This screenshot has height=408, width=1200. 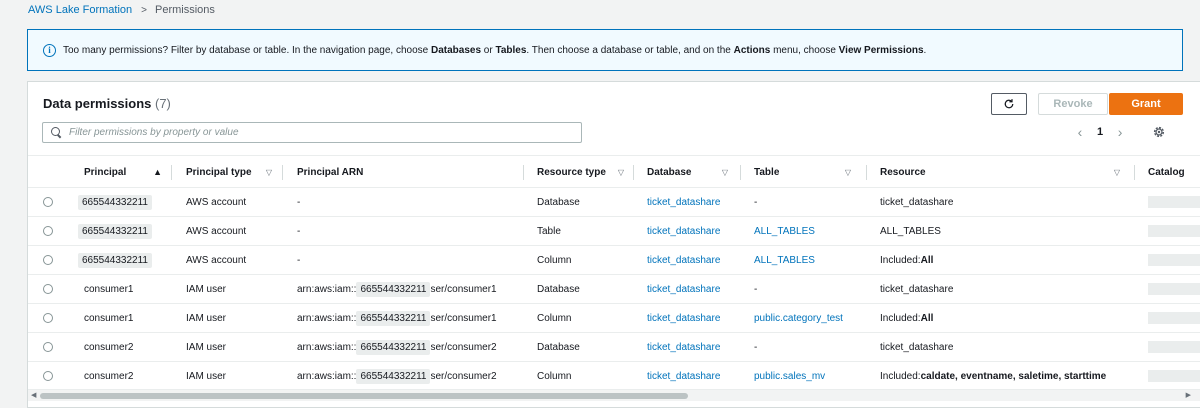 What do you see at coordinates (299, 202) in the screenshot?
I see `arn-prefix: -` at bounding box center [299, 202].